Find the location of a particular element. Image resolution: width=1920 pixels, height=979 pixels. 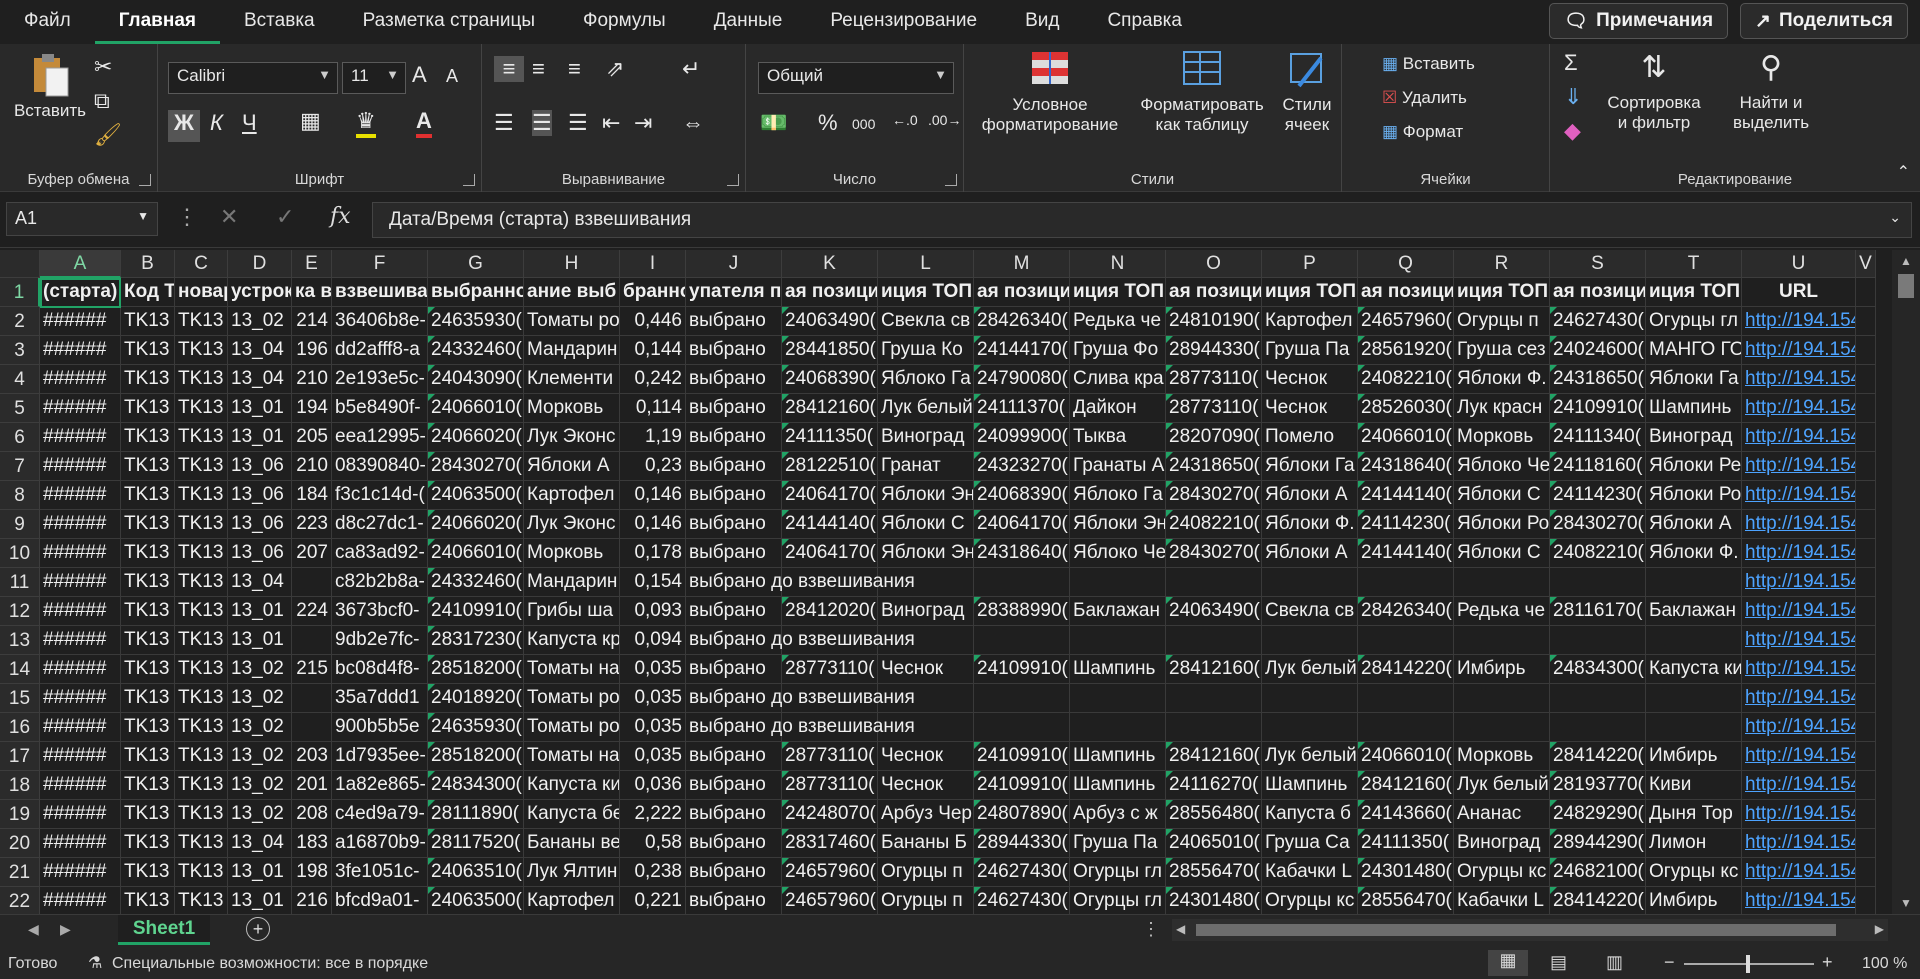

table-cell: 28414220( is located at coordinates (1598, 900).